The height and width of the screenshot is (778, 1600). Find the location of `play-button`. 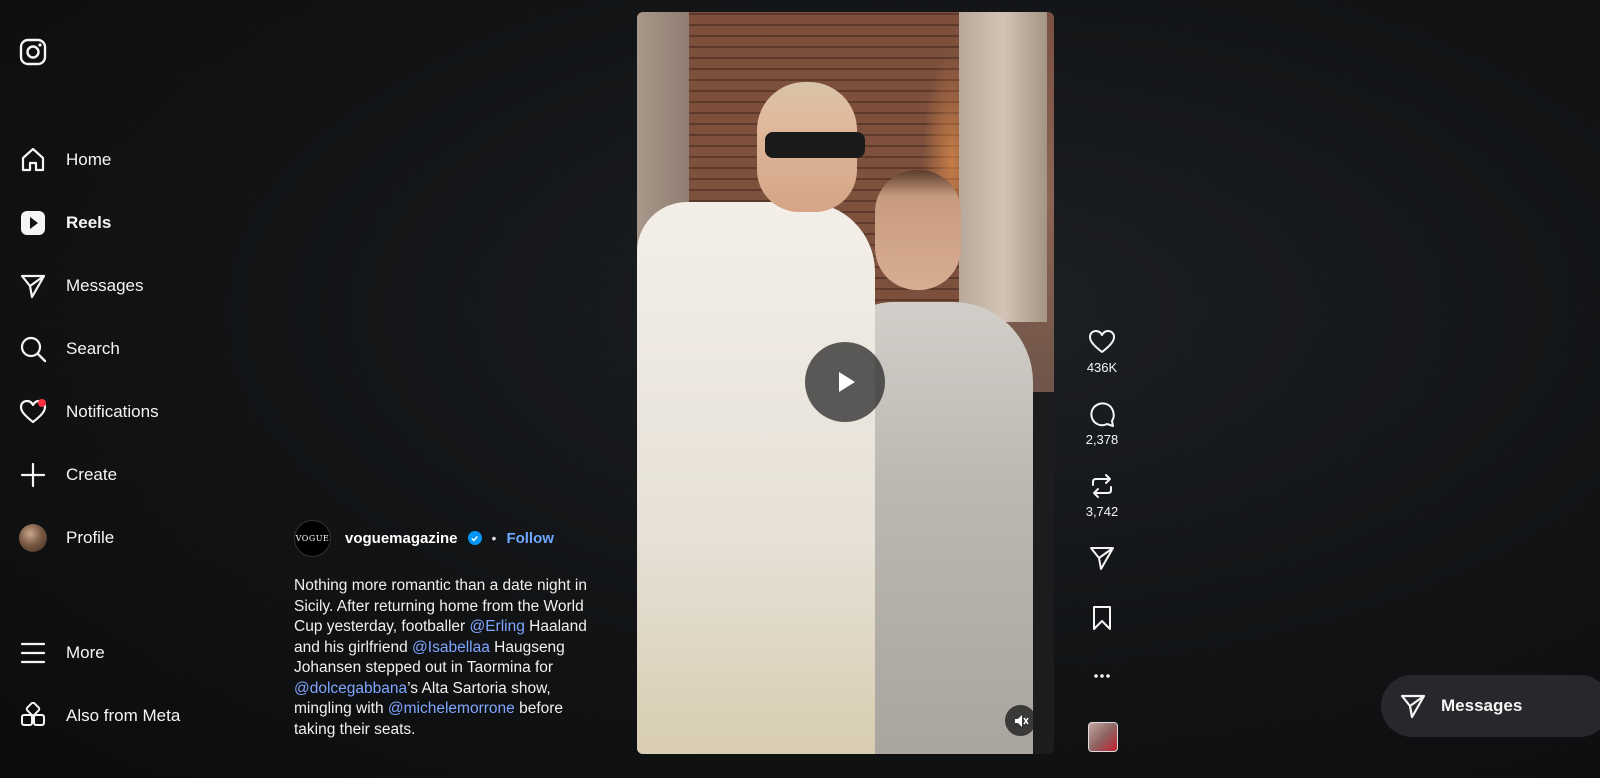

play-button is located at coordinates (845, 382).